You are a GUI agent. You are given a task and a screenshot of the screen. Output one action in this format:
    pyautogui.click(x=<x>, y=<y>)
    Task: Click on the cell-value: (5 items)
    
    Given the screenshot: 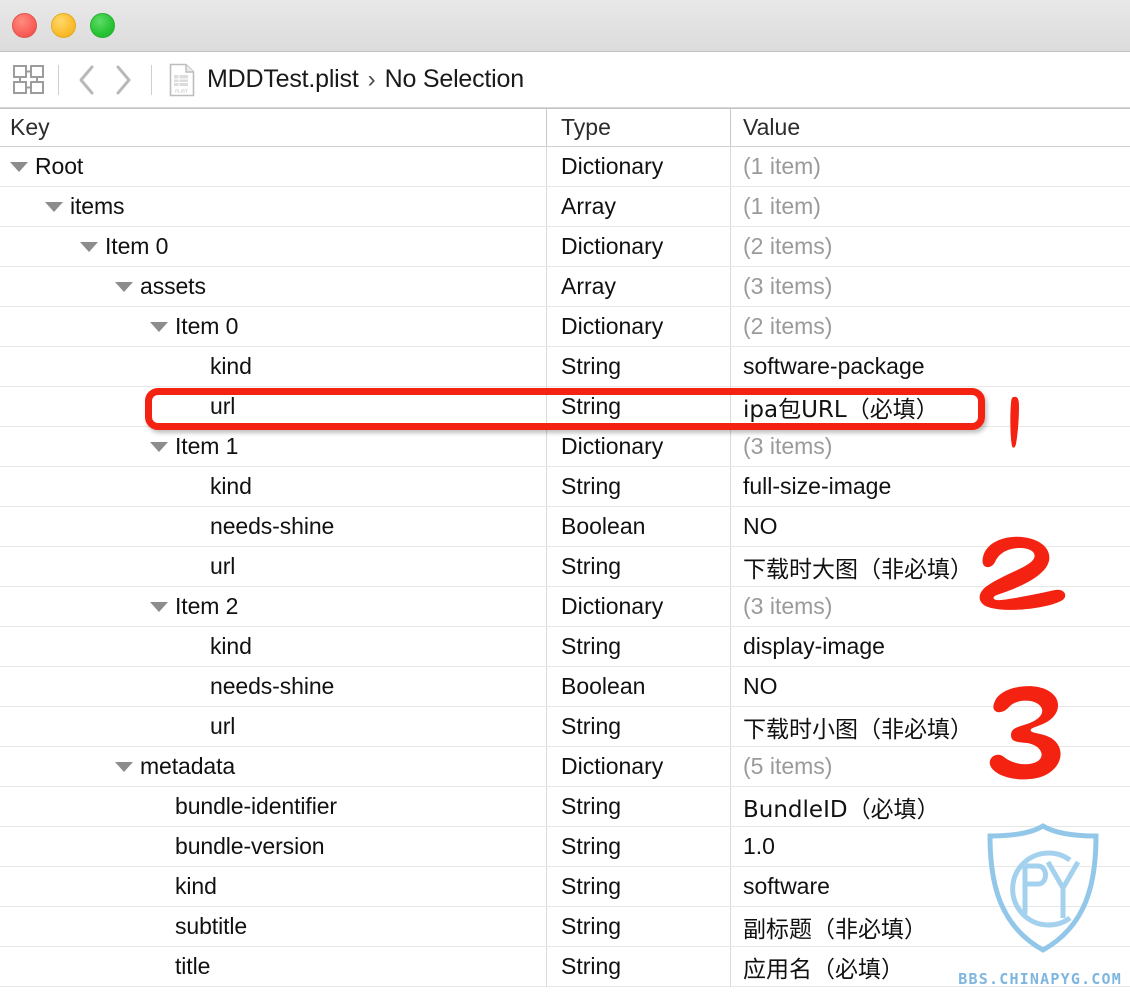 What is the action you would take?
    pyautogui.click(x=930, y=766)
    